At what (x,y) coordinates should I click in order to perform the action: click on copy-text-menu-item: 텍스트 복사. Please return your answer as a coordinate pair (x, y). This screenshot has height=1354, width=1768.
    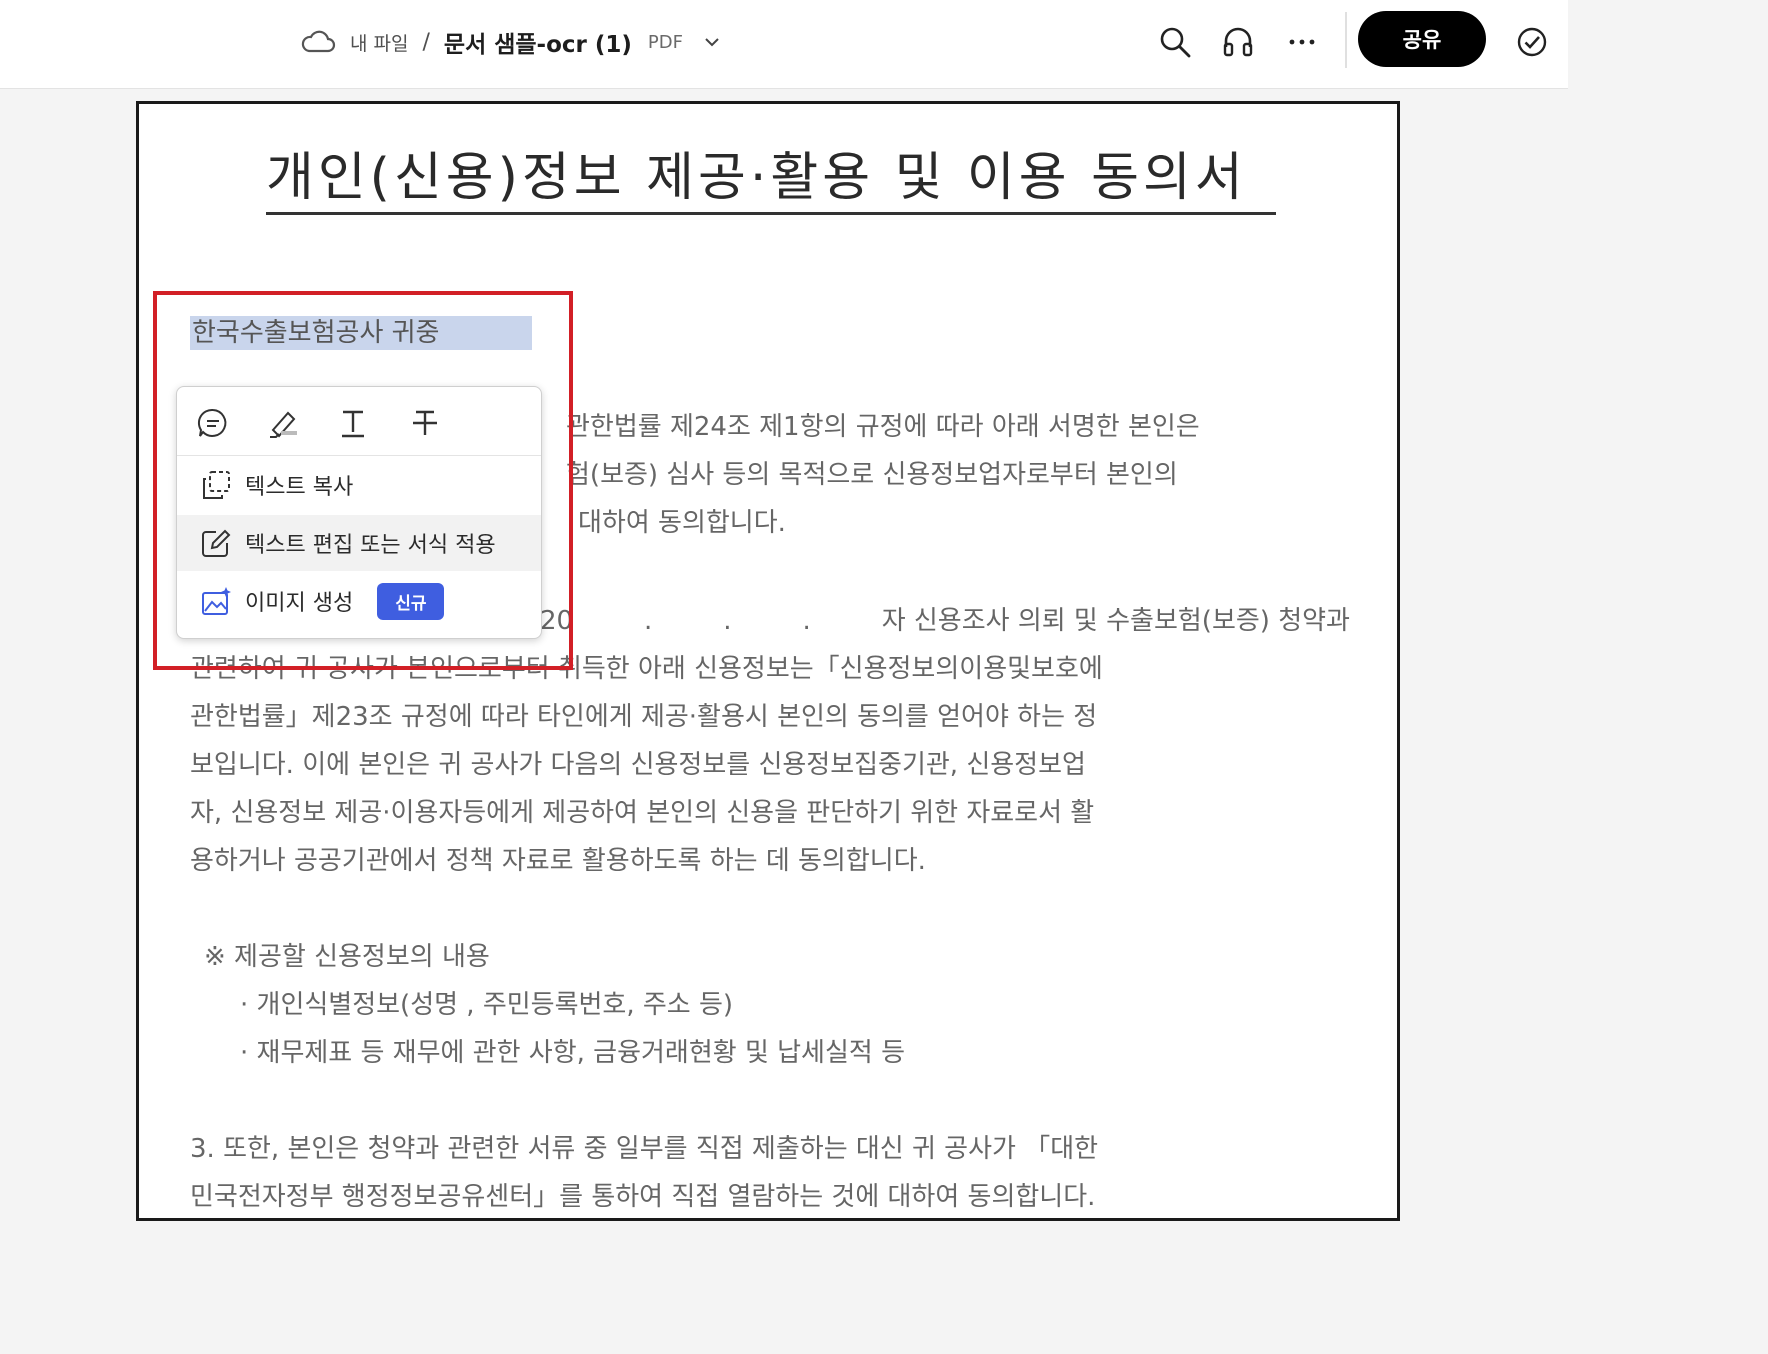
    Looking at the image, I should click on (359, 485).